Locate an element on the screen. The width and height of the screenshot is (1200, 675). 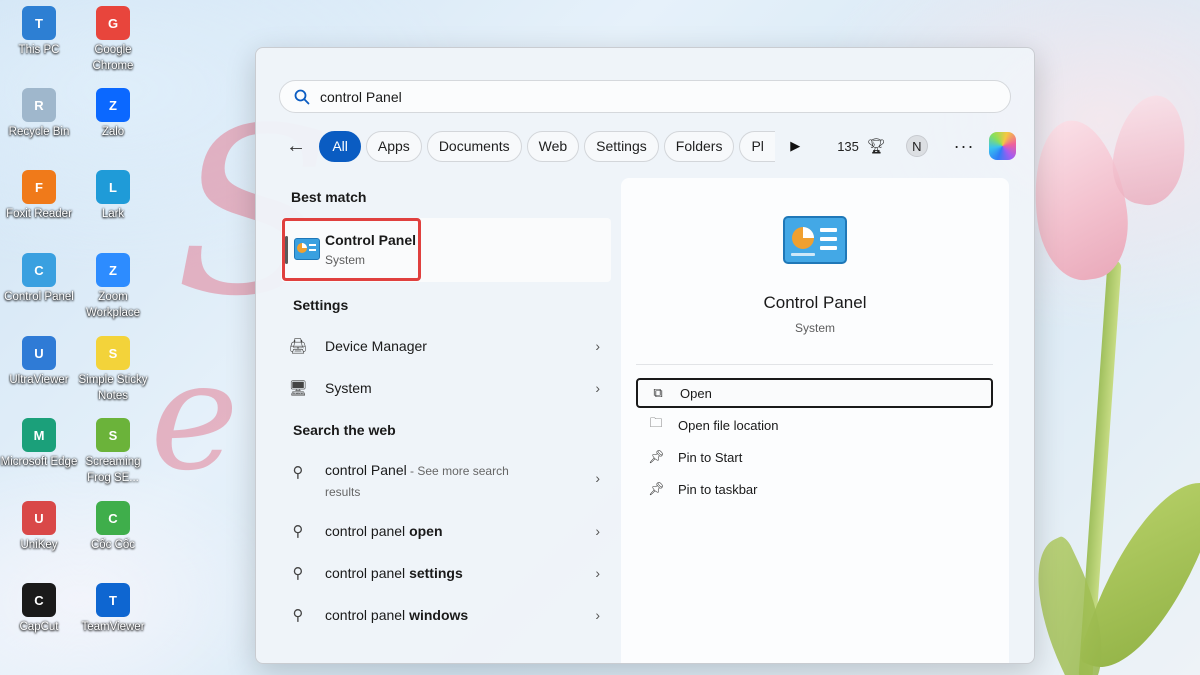
desktop-icon: C Cốc Cốc is located at coordinates (113, 527).